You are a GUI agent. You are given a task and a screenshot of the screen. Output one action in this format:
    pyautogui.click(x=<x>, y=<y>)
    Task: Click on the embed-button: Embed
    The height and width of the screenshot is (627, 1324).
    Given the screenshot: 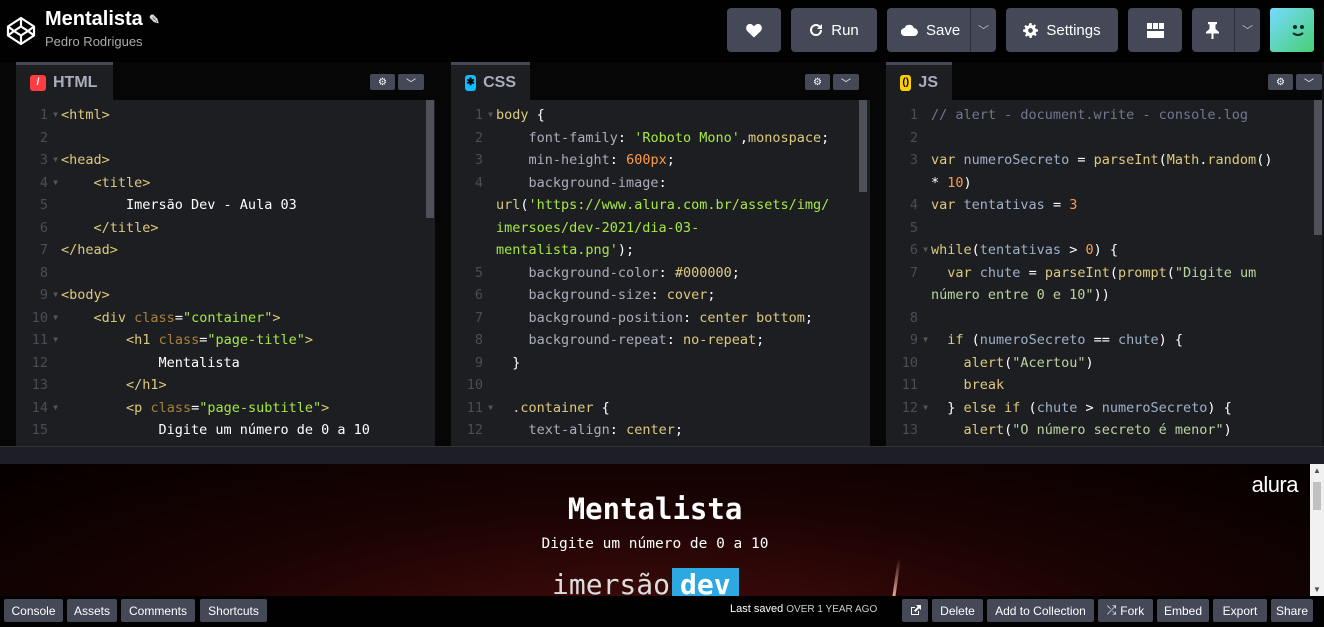 What is the action you would take?
    pyautogui.click(x=1183, y=610)
    